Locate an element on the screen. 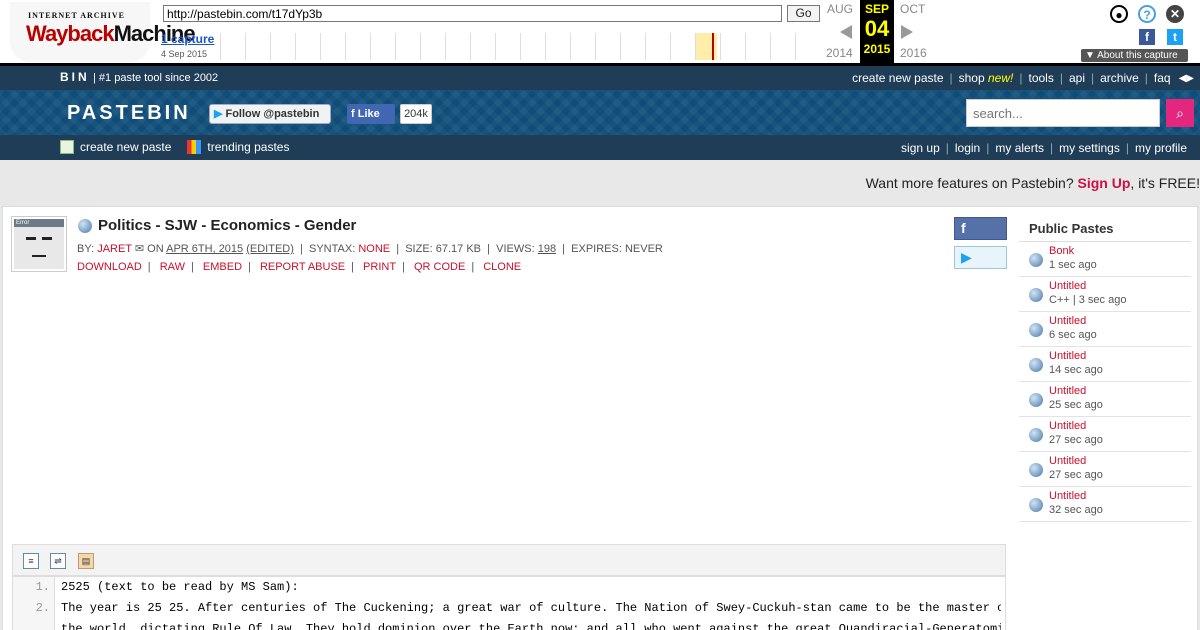  mail-icon: ✉ is located at coordinates (139, 249).